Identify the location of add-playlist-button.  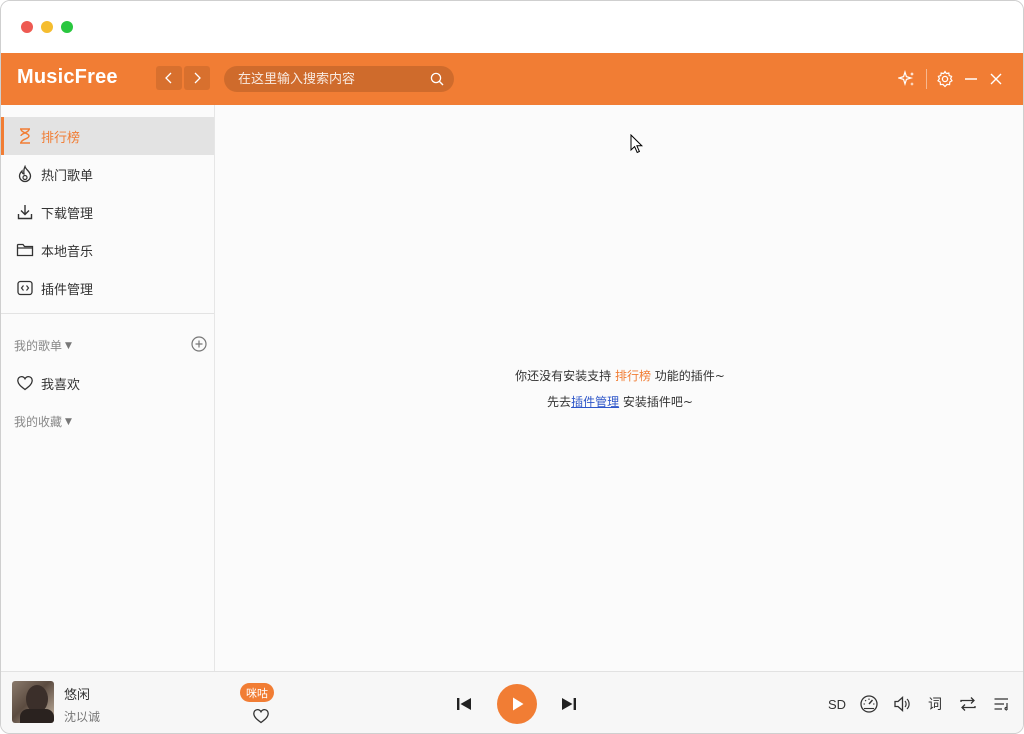
(199, 344).